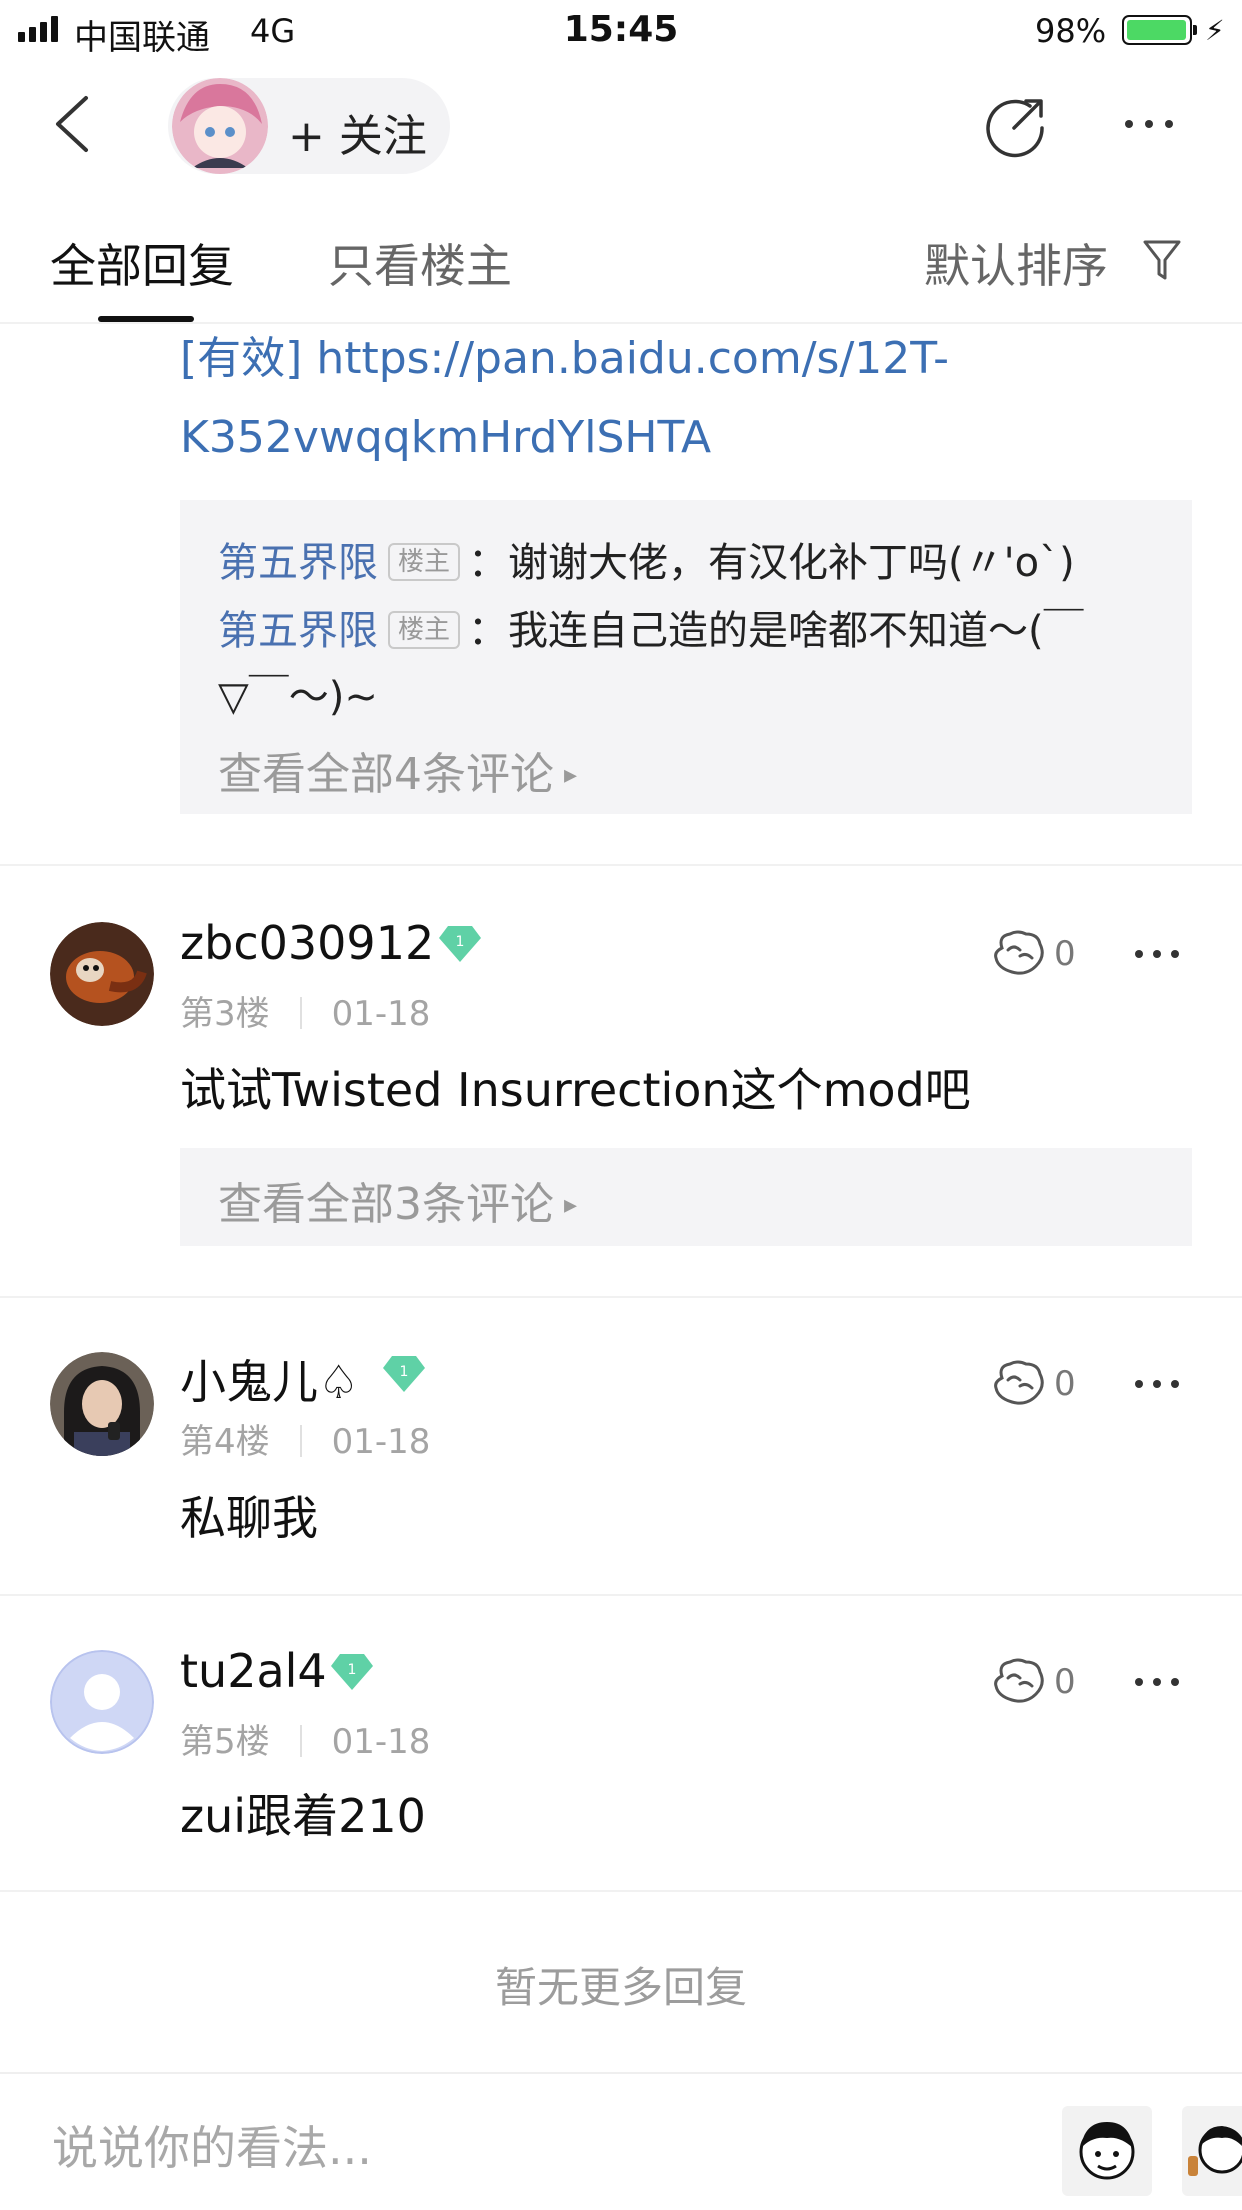 The width and height of the screenshot is (1242, 2210). I want to click on battery-icon, so click(1159, 30).